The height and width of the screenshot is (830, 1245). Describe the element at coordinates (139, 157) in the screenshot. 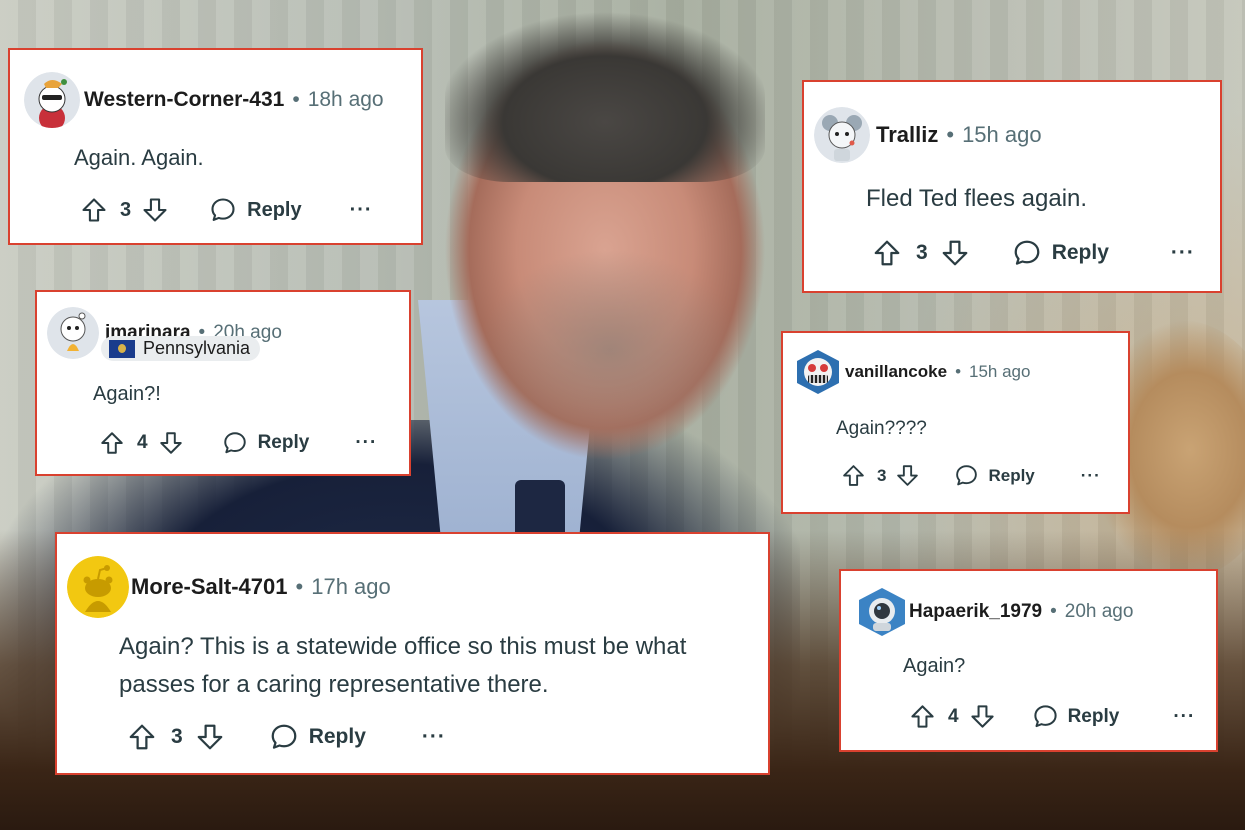

I see `comment-body: Again. Again.` at that location.